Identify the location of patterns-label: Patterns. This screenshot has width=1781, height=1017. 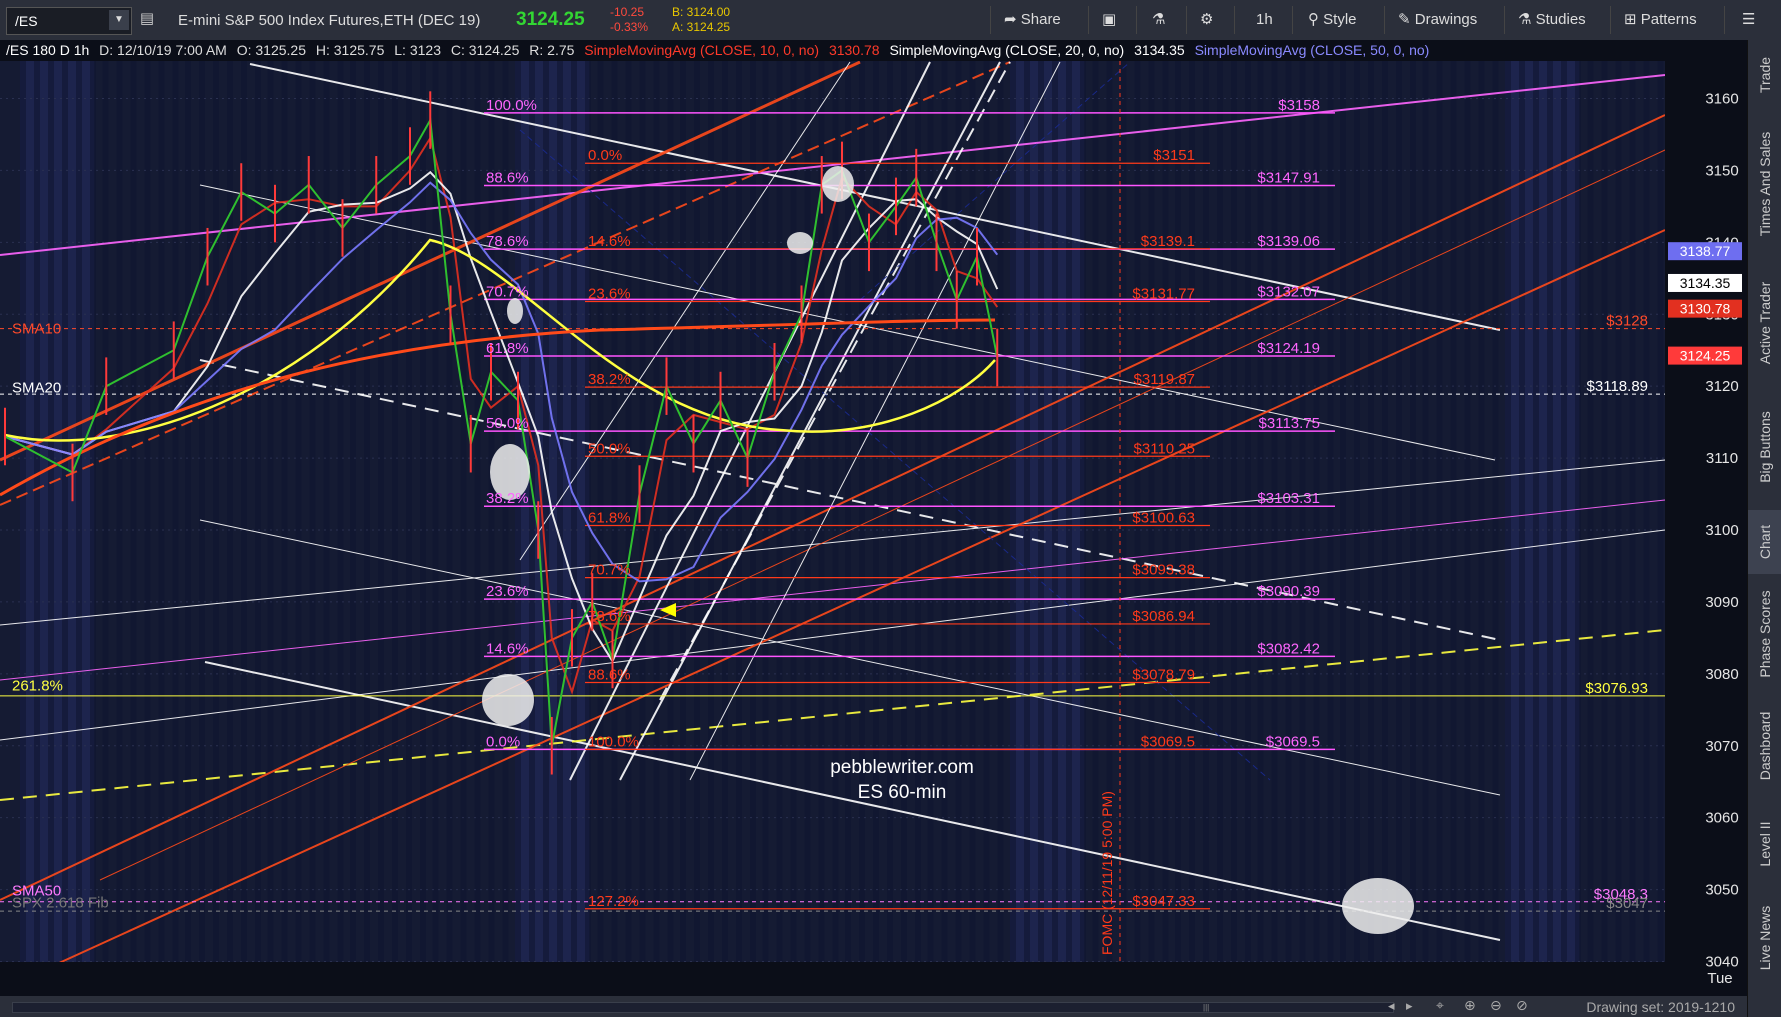
(1668, 19).